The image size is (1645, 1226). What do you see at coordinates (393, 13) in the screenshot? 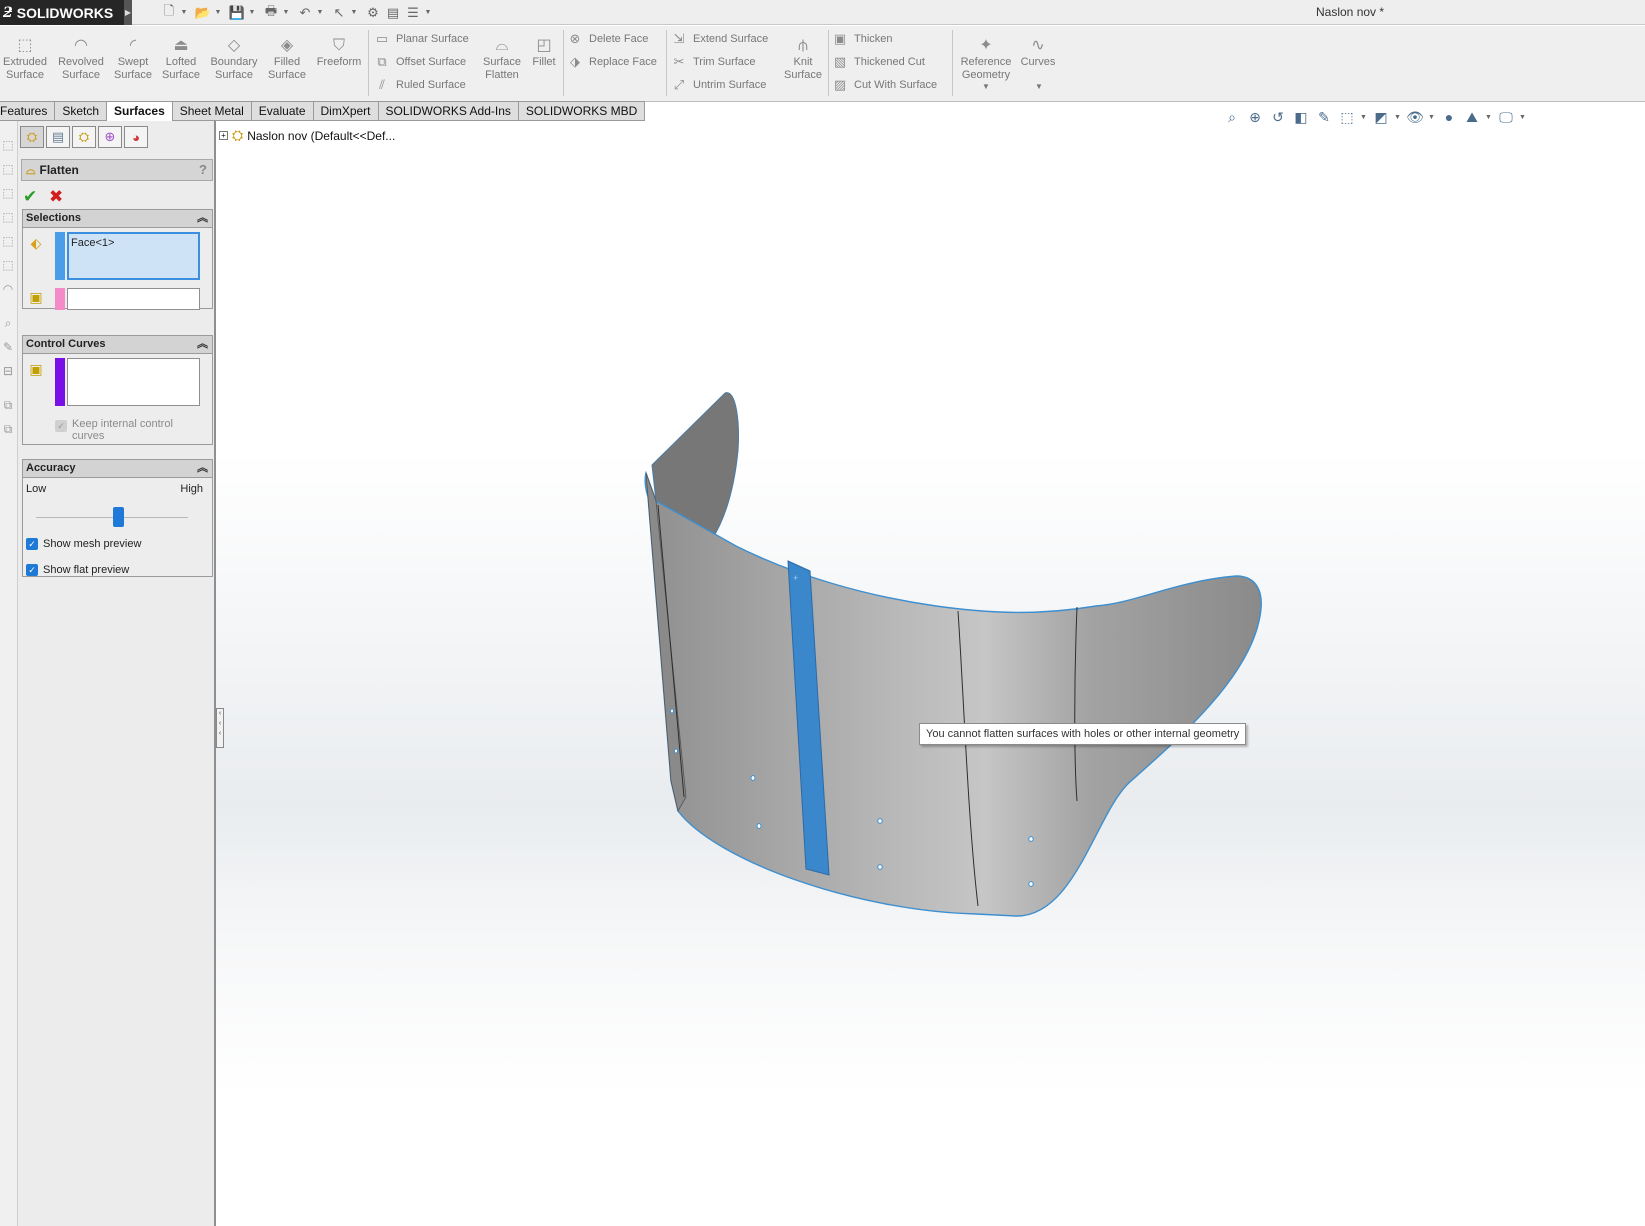
I see `file-properties-icon: ▤` at bounding box center [393, 13].